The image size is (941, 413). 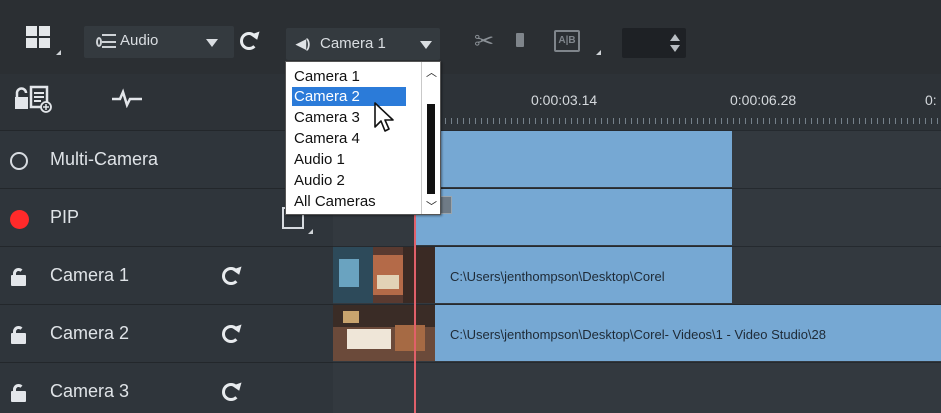 What do you see at coordinates (65, 217) in the screenshot?
I see `track-name: PIP` at bounding box center [65, 217].